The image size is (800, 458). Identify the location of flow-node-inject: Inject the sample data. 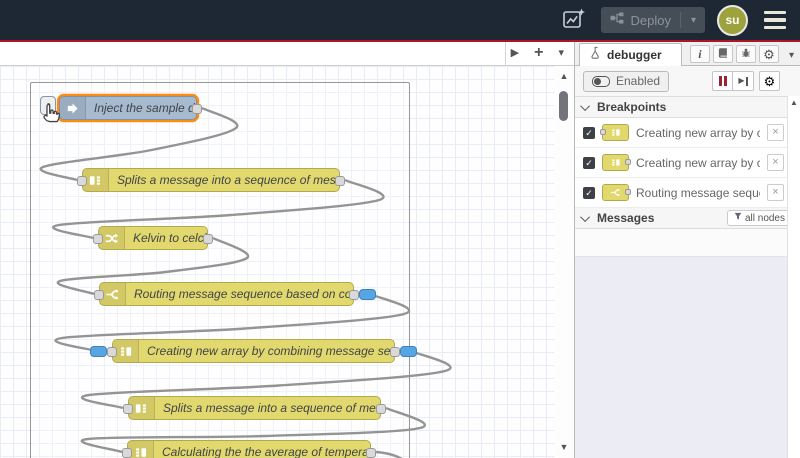
(121, 108).